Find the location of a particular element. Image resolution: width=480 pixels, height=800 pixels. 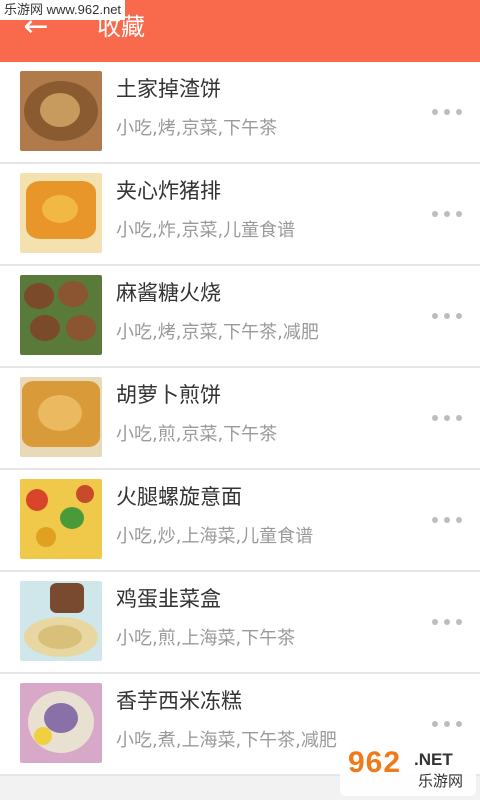

logo-number: 962 is located at coordinates (375, 762).